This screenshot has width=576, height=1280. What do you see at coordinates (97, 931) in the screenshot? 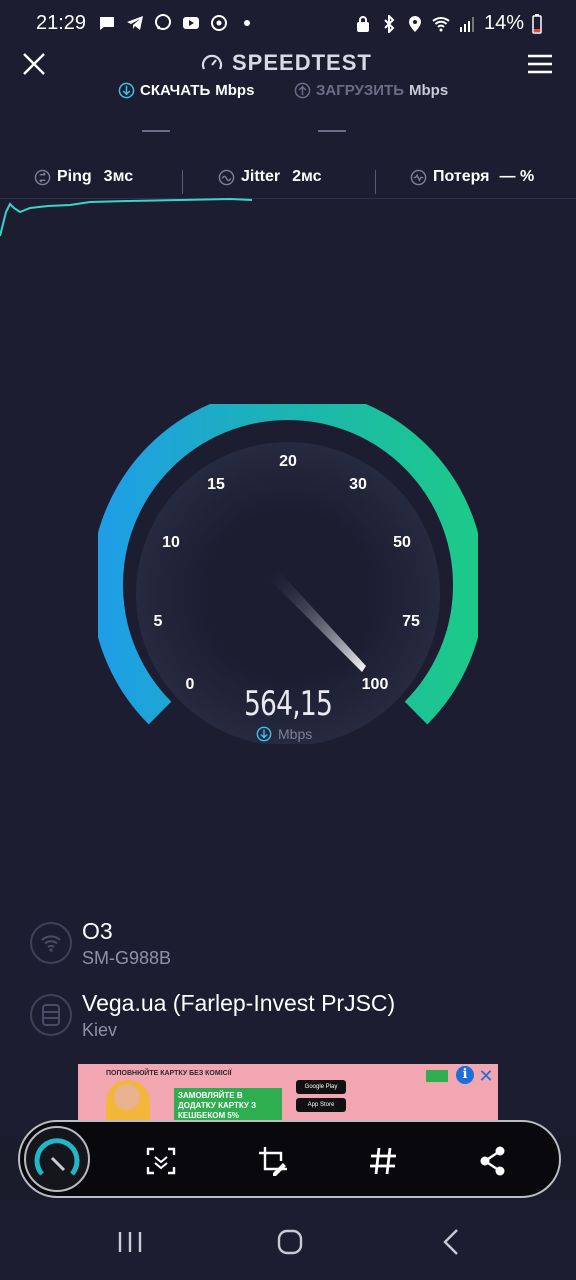
I see `network-name: O3` at bounding box center [97, 931].